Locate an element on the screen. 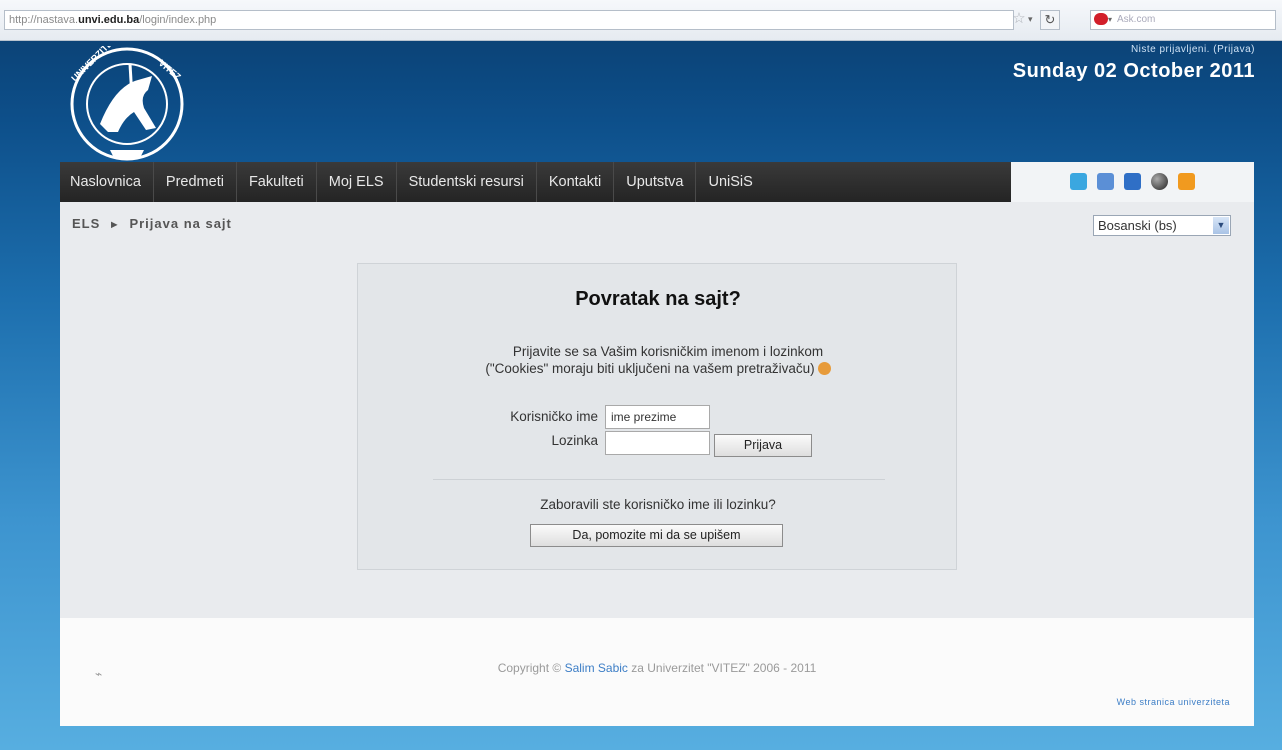 The height and width of the screenshot is (750, 1282). calendar-icon is located at coordinates (1105, 181).